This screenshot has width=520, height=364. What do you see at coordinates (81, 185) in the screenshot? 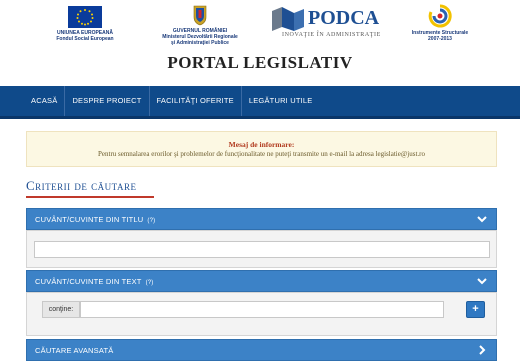
I see `search-section-title: Criterii de căutare` at bounding box center [81, 185].